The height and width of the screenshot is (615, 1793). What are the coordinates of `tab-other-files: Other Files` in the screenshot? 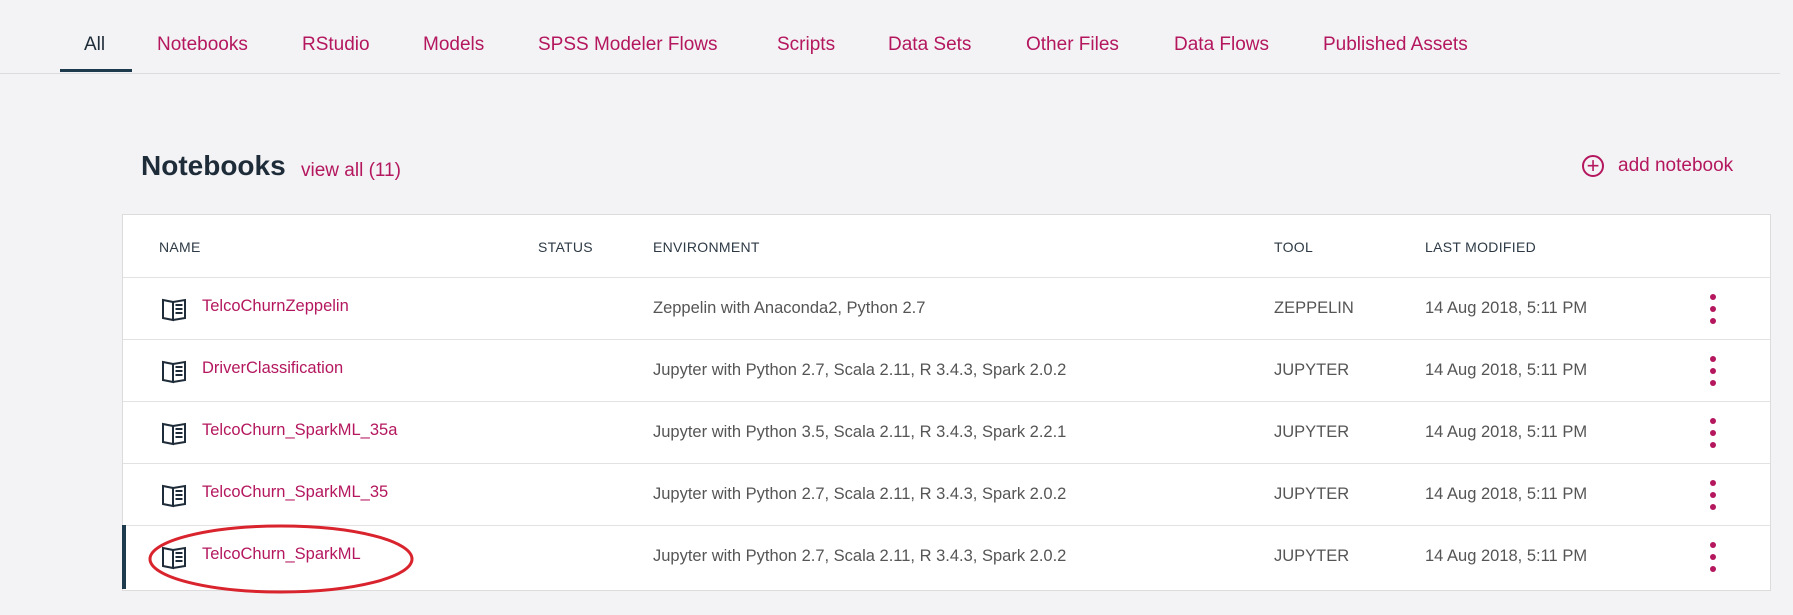 It's located at (1072, 45).